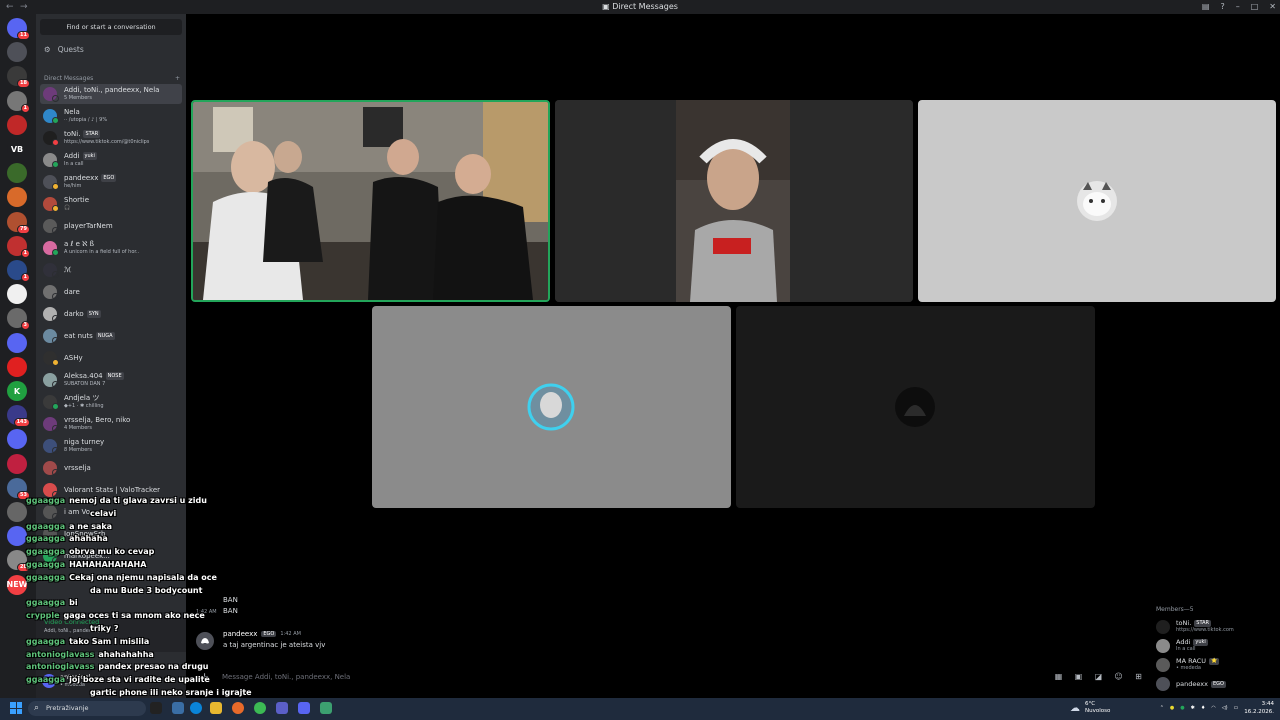 This screenshot has height=720, width=1280. I want to click on video-tile-webcam, so click(734, 201).